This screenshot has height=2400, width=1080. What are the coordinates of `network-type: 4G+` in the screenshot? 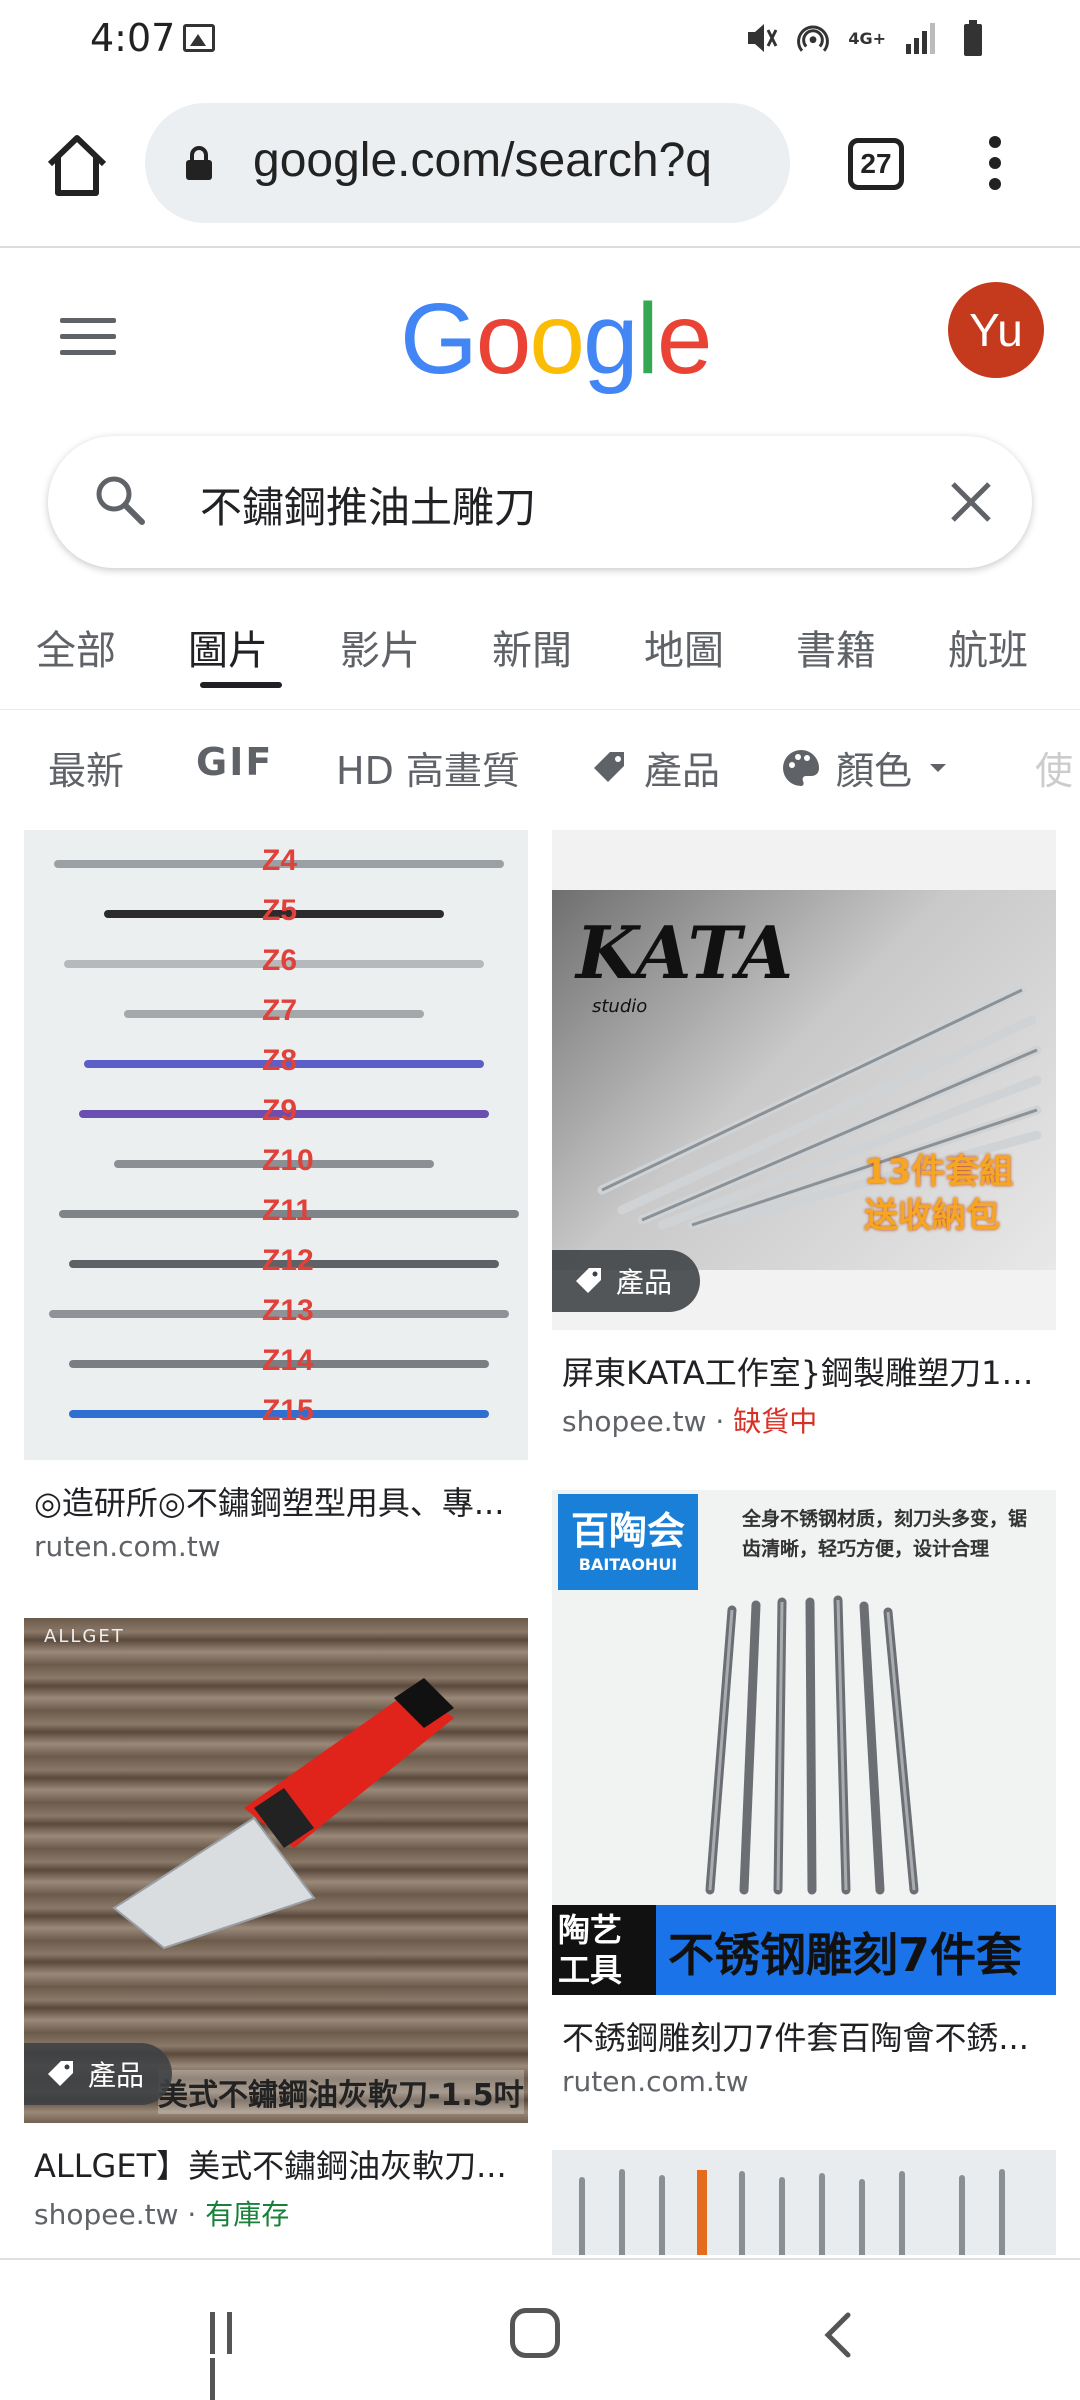 It's located at (867, 38).